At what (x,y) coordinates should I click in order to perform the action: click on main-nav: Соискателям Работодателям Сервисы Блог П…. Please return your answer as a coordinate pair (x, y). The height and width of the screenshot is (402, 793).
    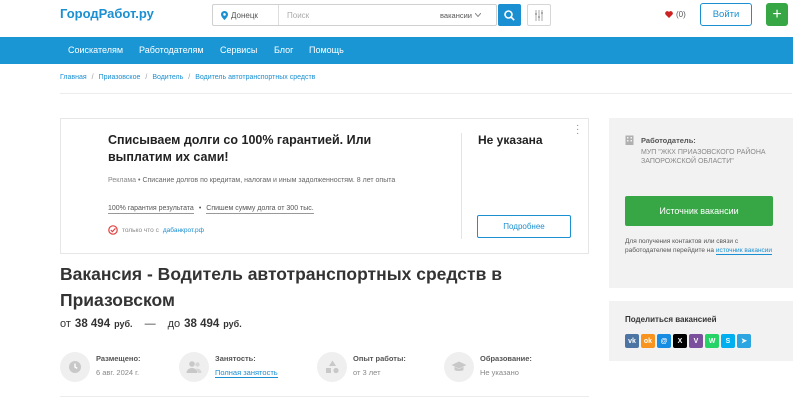
    Looking at the image, I should click on (396, 50).